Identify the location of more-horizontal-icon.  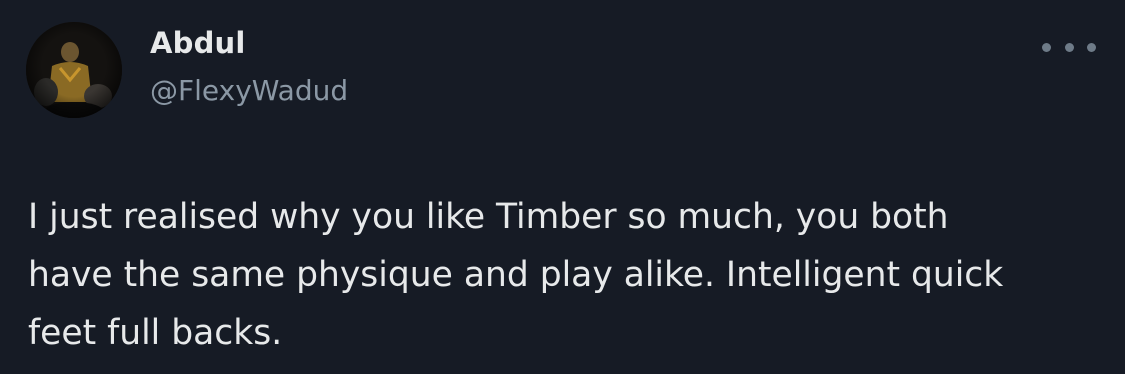
(1046, 47).